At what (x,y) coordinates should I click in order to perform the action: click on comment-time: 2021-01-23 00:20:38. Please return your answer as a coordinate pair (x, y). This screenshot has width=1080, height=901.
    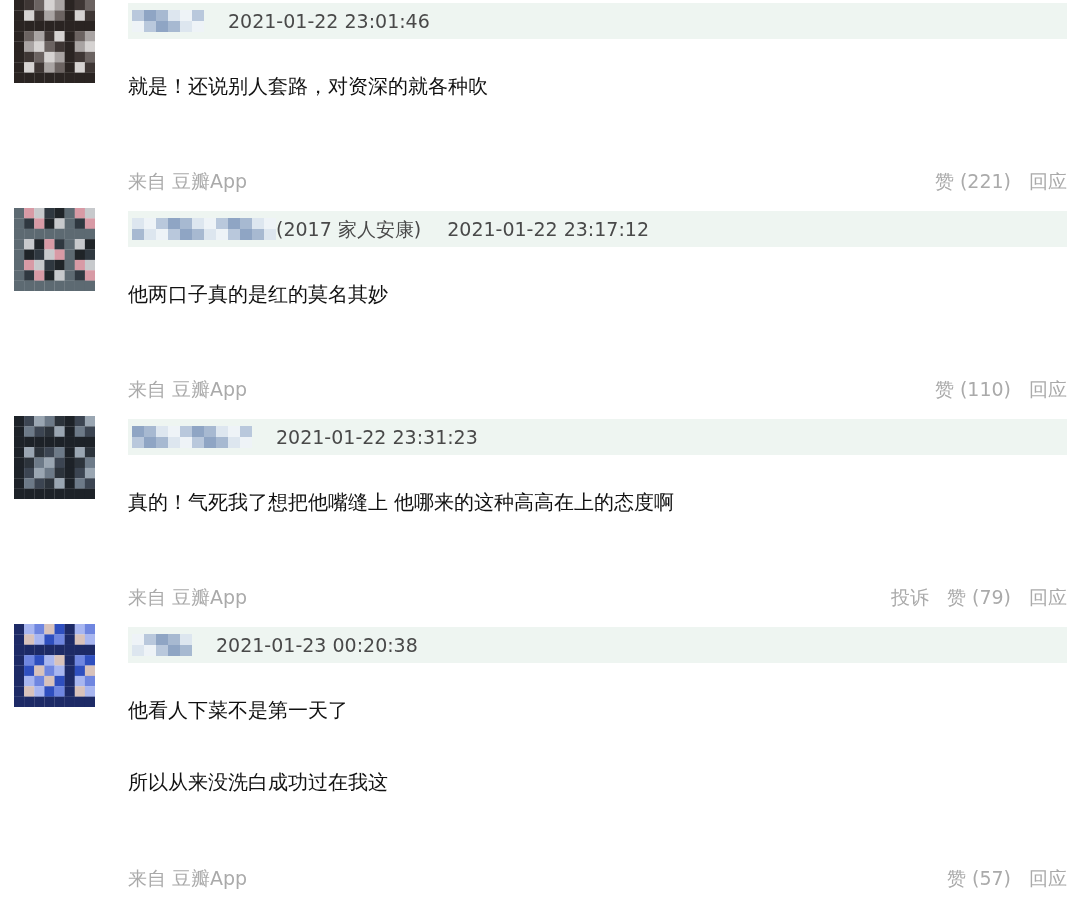
    Looking at the image, I should click on (317, 645).